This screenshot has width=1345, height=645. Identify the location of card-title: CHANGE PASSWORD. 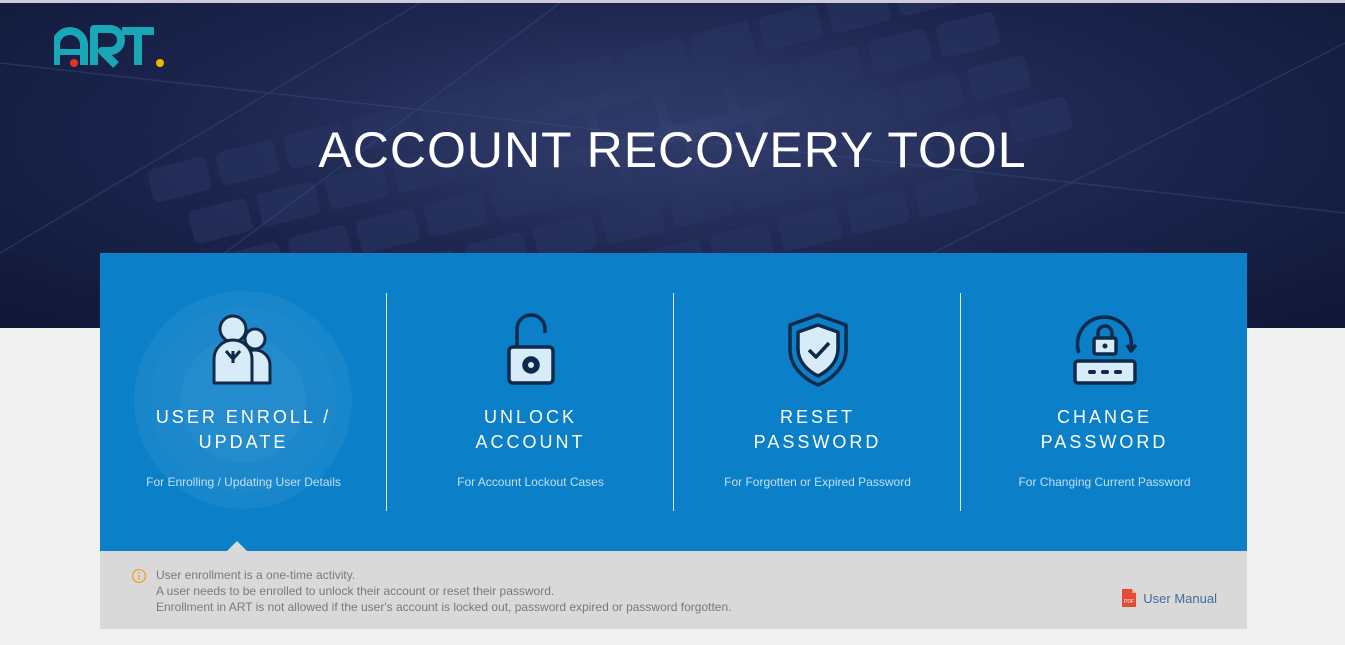
(1104, 430).